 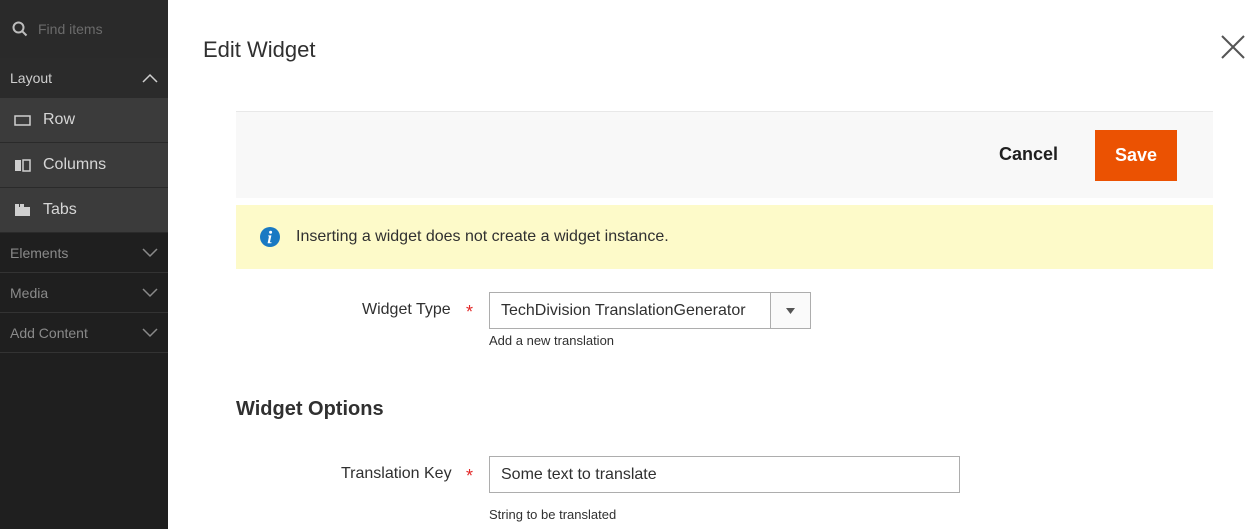 I want to click on sidebar-search, so click(x=84, y=29).